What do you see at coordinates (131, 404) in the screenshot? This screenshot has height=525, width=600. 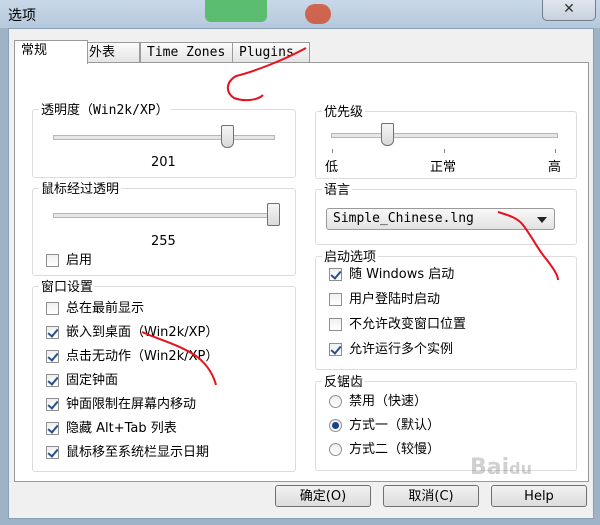 I see `window-setting-label: 钟面限制在屏幕内移动` at bounding box center [131, 404].